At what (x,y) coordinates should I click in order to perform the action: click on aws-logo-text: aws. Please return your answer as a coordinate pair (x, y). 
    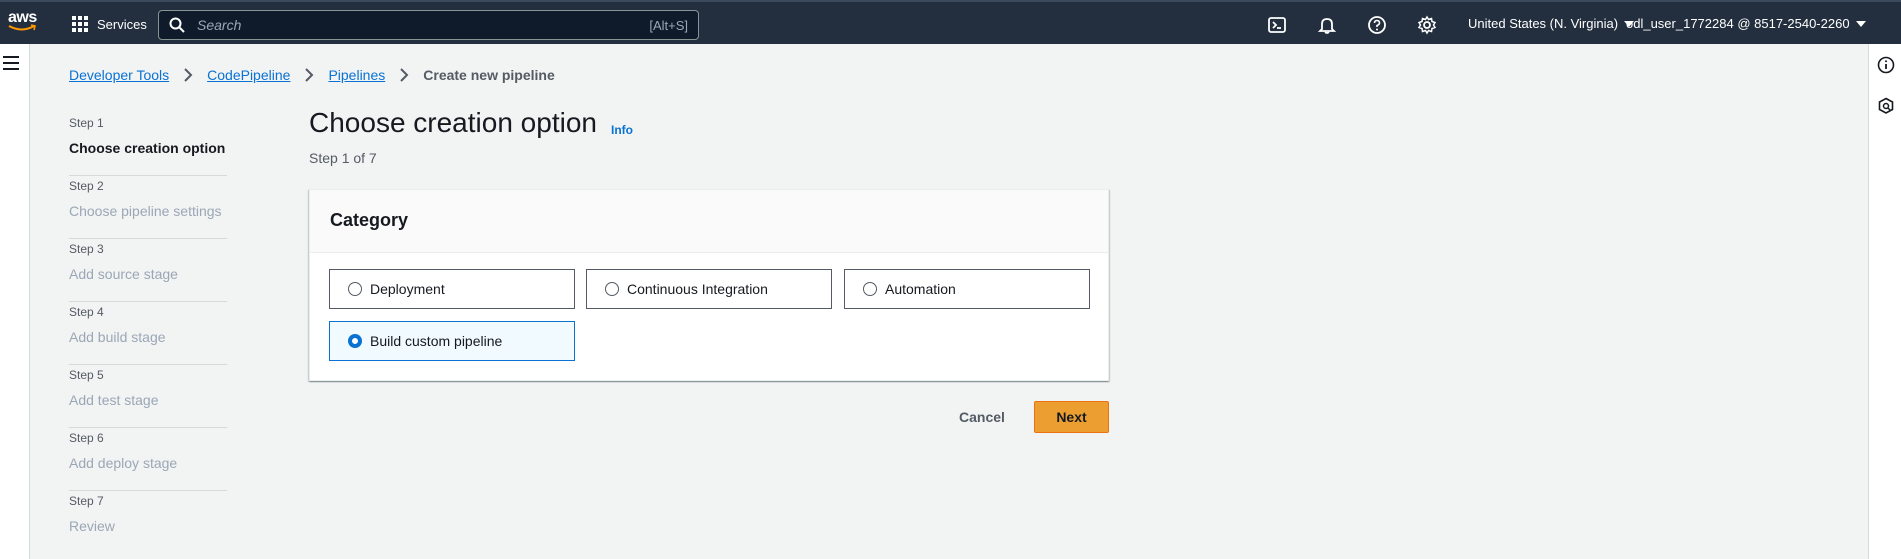
    Looking at the image, I should click on (22, 17).